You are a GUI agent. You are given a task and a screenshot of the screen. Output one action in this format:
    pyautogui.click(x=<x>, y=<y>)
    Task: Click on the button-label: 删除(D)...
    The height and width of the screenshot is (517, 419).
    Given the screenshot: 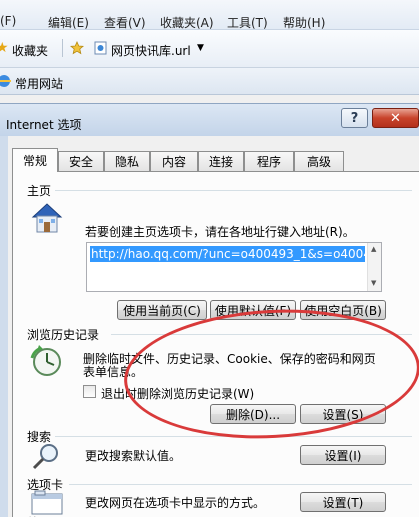 What is the action you would take?
    pyautogui.click(x=253, y=414)
    